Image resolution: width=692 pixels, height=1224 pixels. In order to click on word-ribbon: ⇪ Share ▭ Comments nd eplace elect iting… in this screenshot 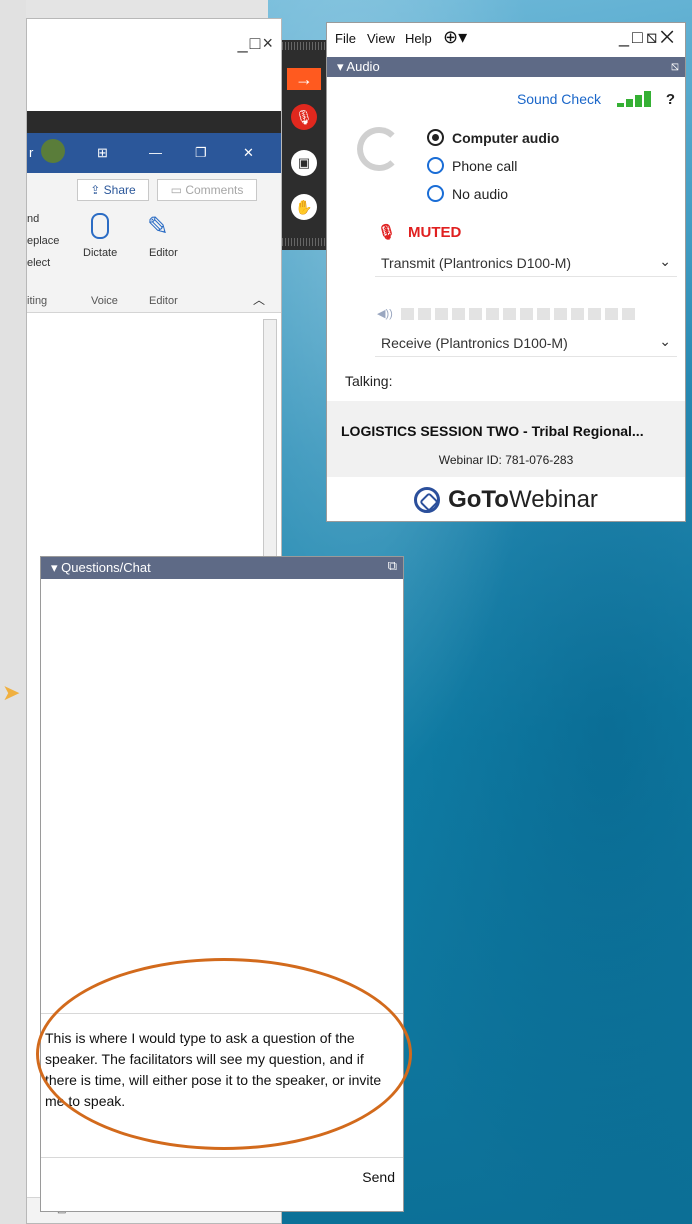, I will do `click(154, 243)`.